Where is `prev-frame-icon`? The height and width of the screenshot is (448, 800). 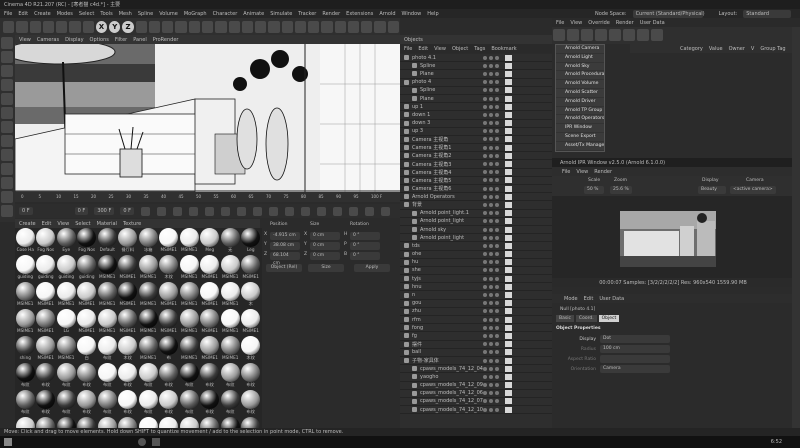 prev-frame-icon is located at coordinates (177, 211).